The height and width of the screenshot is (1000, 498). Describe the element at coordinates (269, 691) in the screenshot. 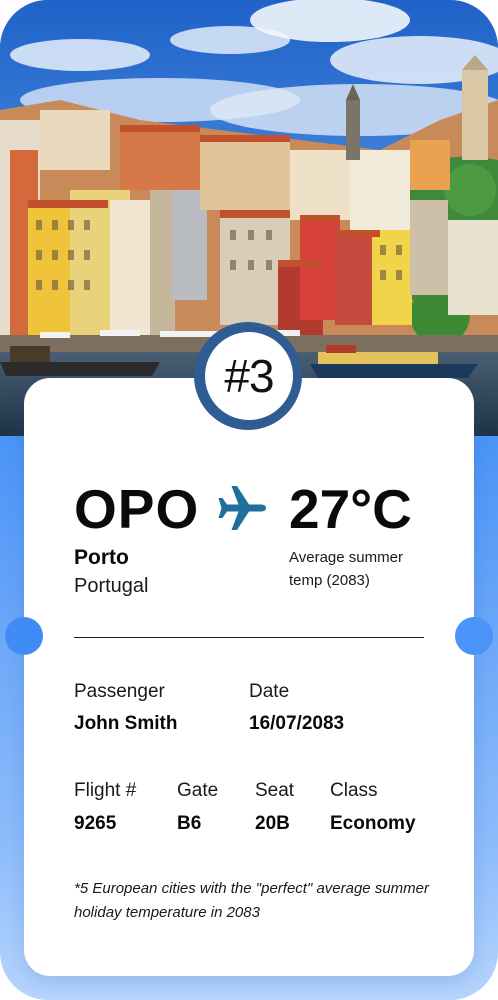

I see `date-label: Date` at that location.